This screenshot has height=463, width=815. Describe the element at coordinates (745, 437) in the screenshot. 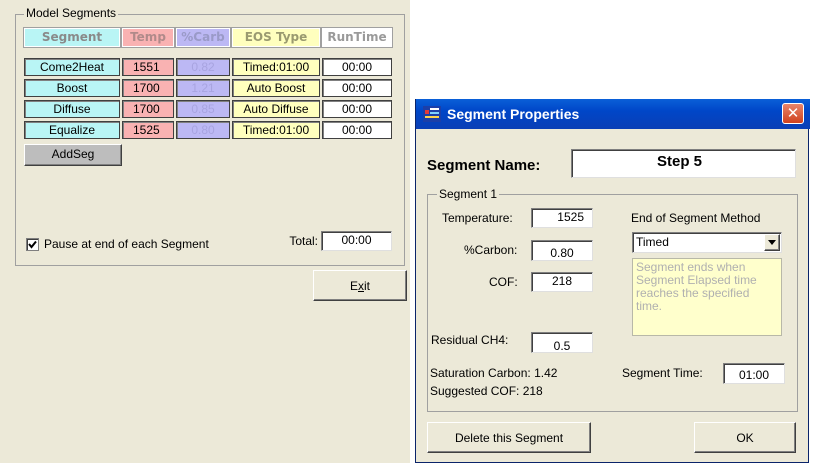

I see `ok-button: OK` at that location.